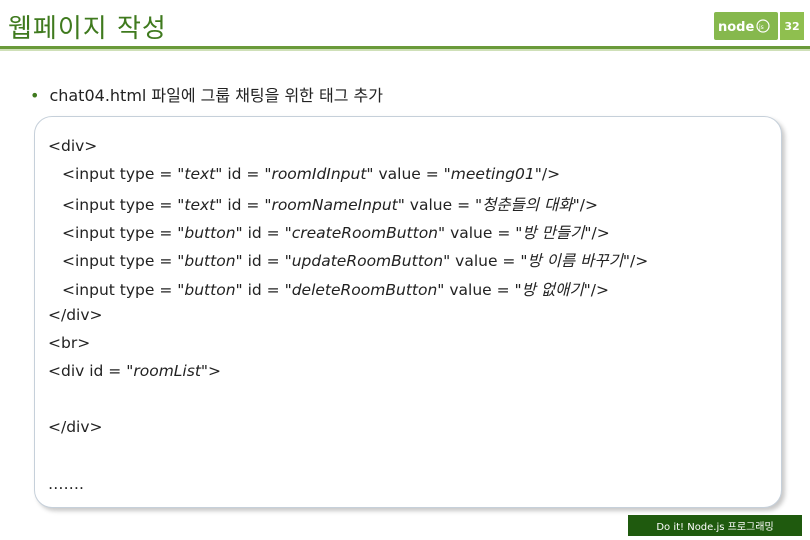 Image resolution: width=810 pixels, height=540 pixels. I want to click on code-br: <br>, so click(69, 343).